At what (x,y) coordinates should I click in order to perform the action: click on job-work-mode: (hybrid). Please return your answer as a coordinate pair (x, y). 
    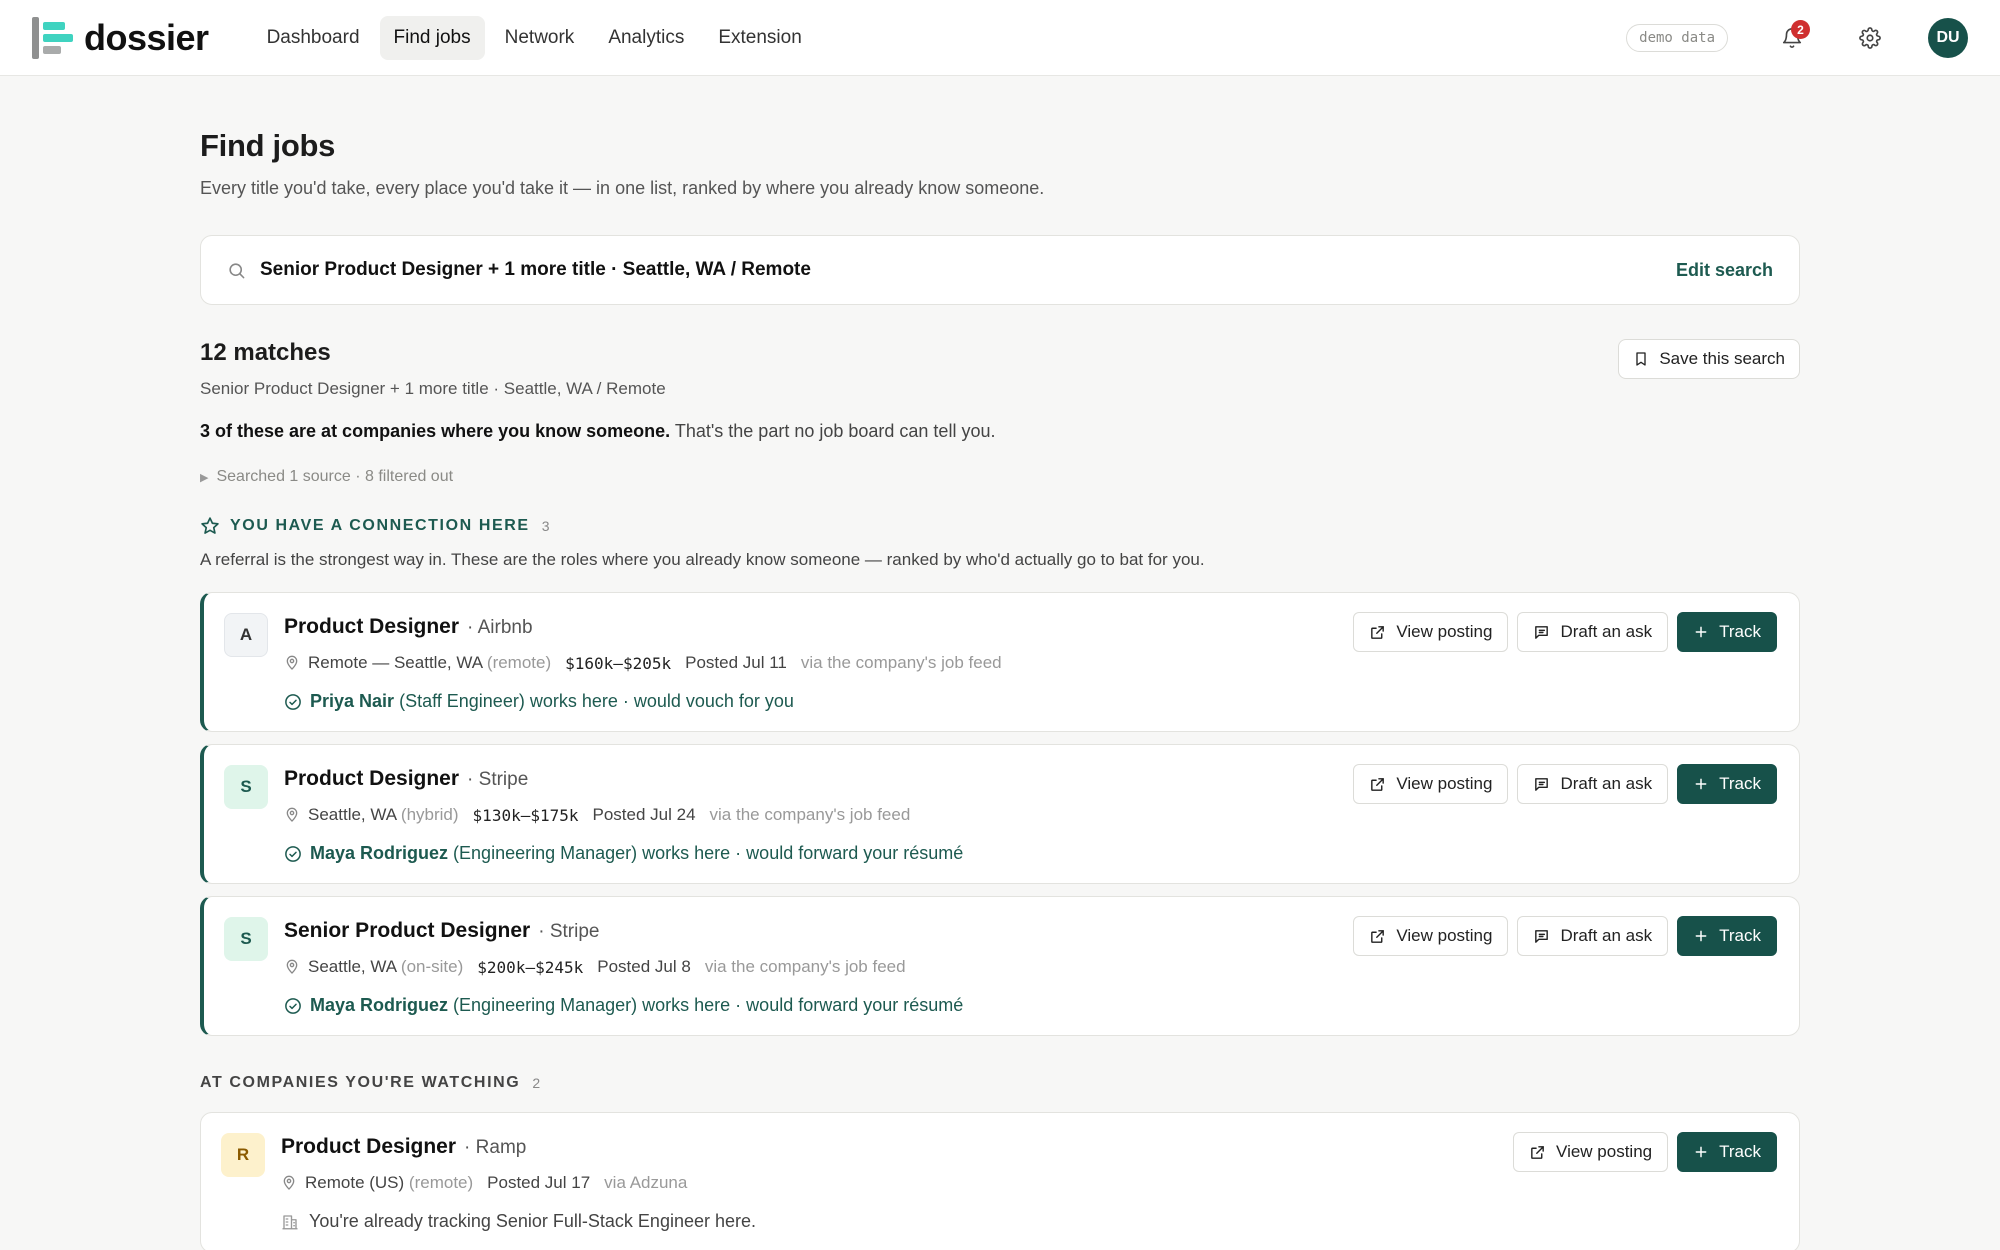
    Looking at the image, I should click on (429, 814).